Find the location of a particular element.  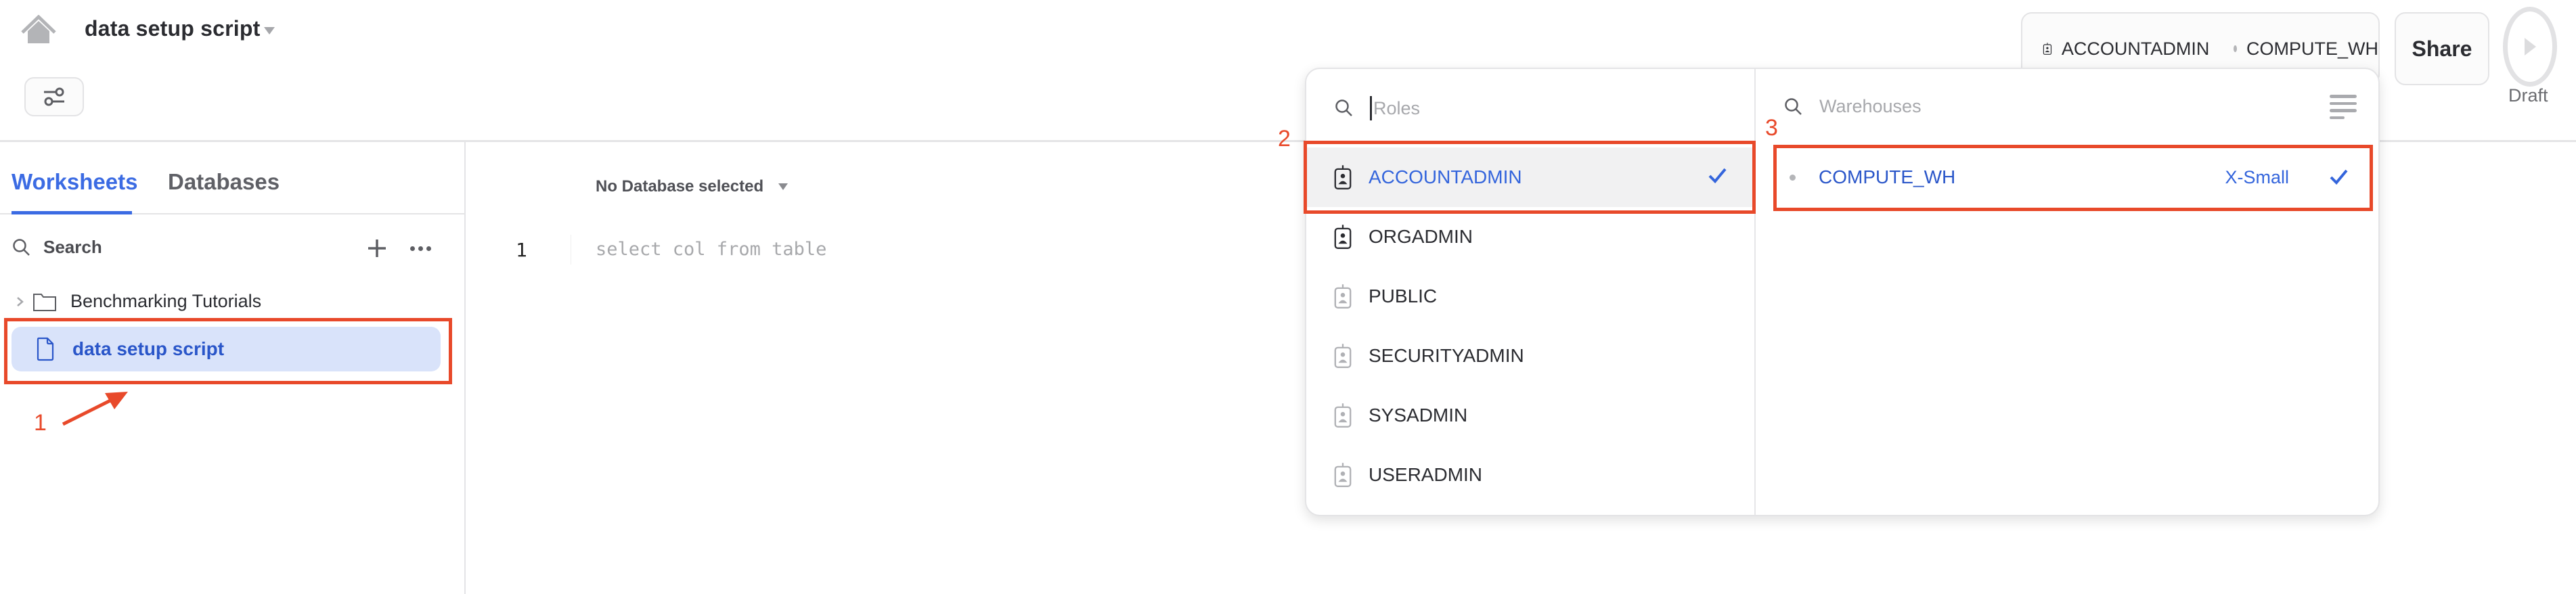

sliders-icon is located at coordinates (54, 96).